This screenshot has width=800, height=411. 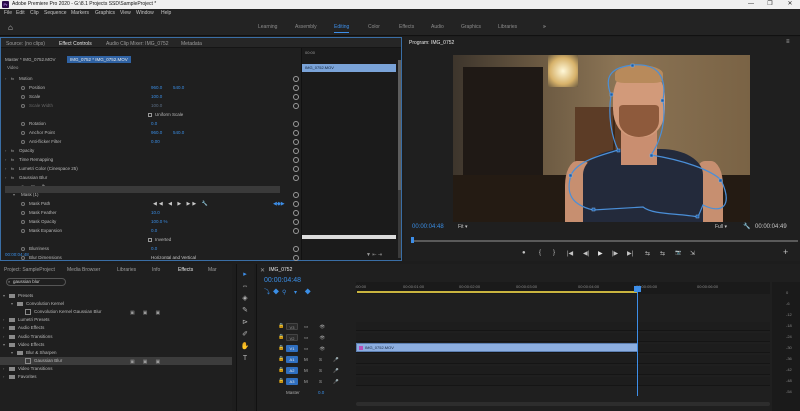 I want to click on workspace-learning: Learning, so click(x=267, y=27).